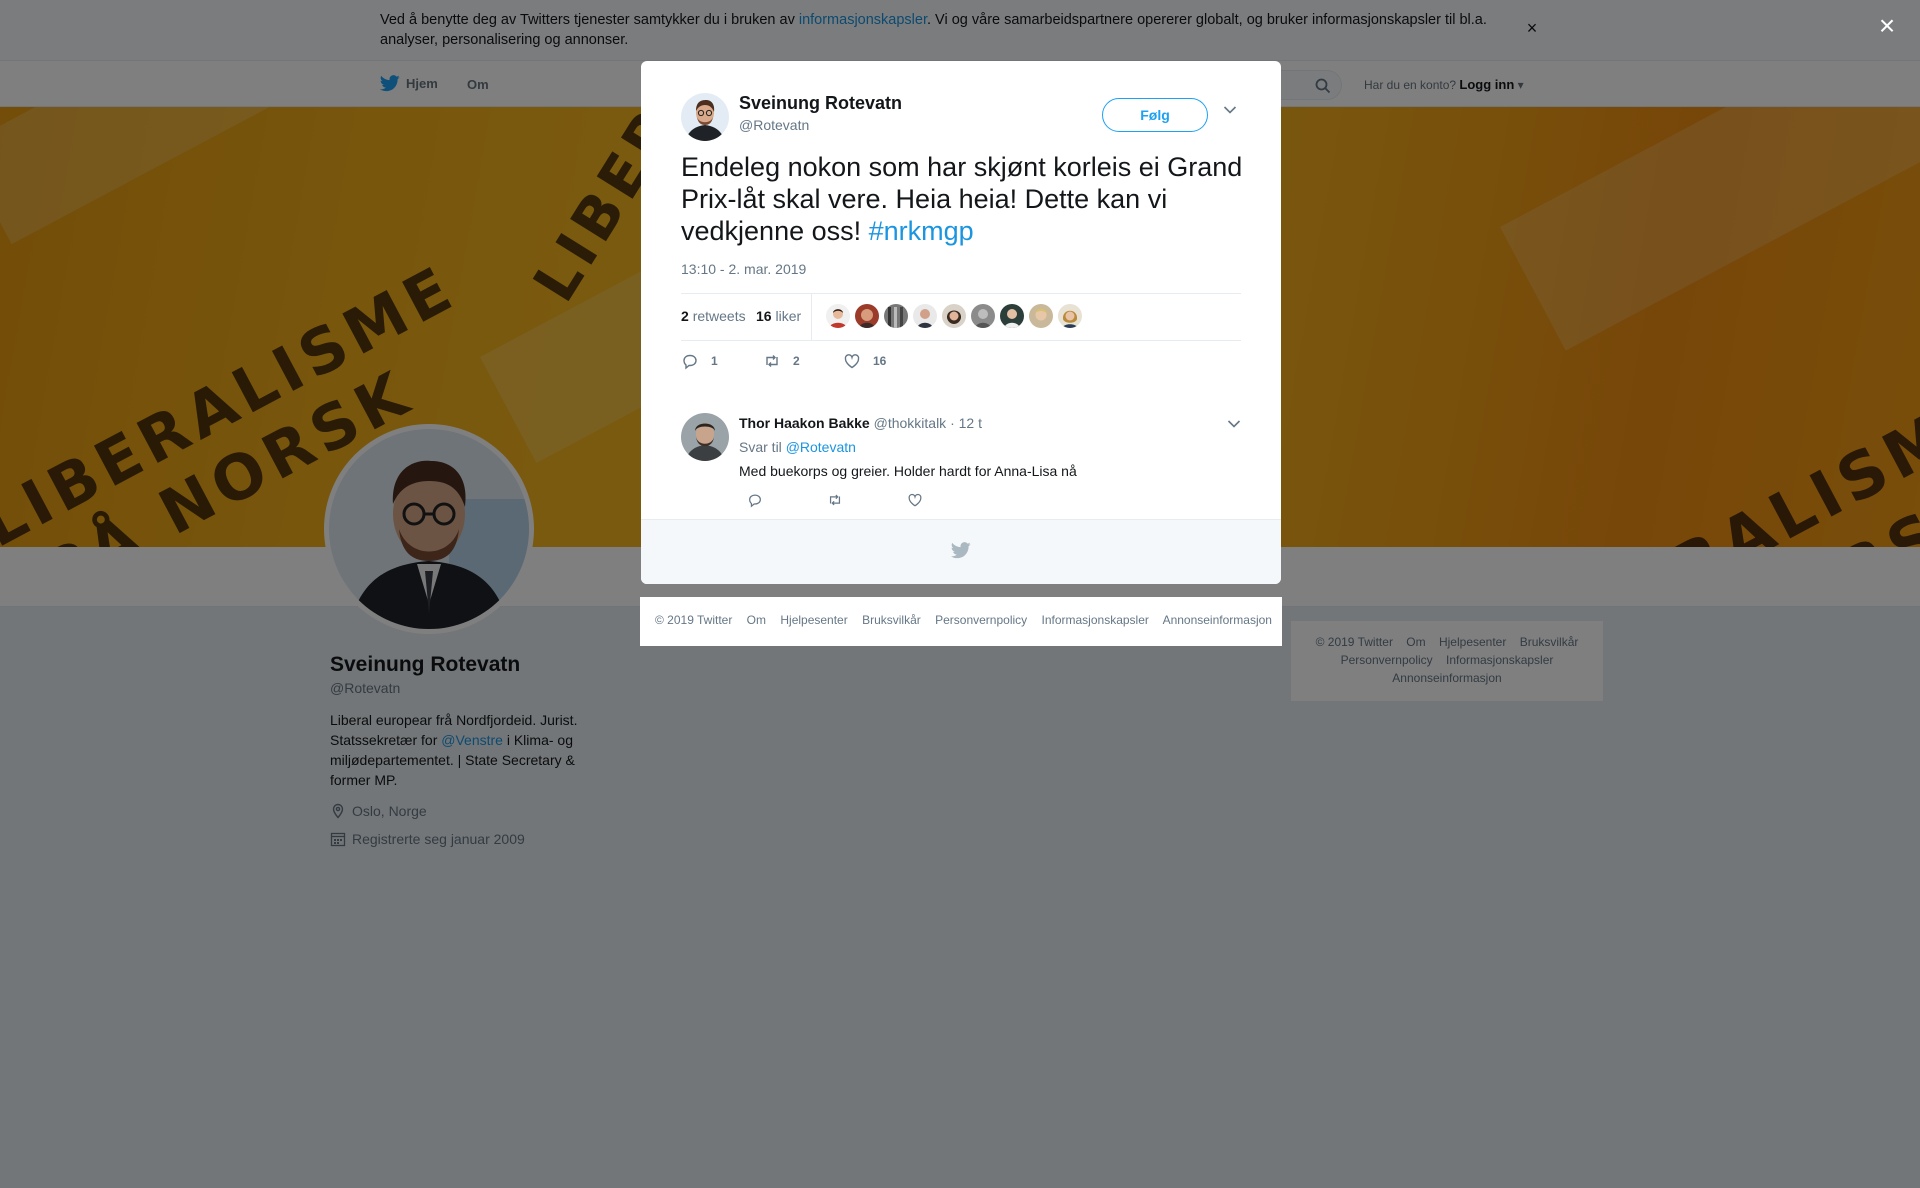  Describe the element at coordinates (1155, 115) in the screenshot. I see `follow-button: Følg` at that location.